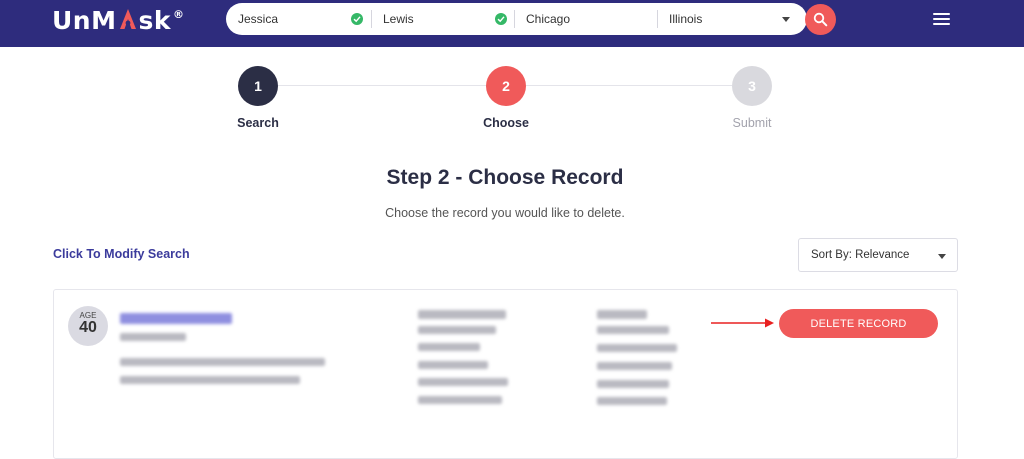 This screenshot has height=459, width=1024. What do you see at coordinates (506, 86) in the screenshot?
I see `step-2-circle: 2` at bounding box center [506, 86].